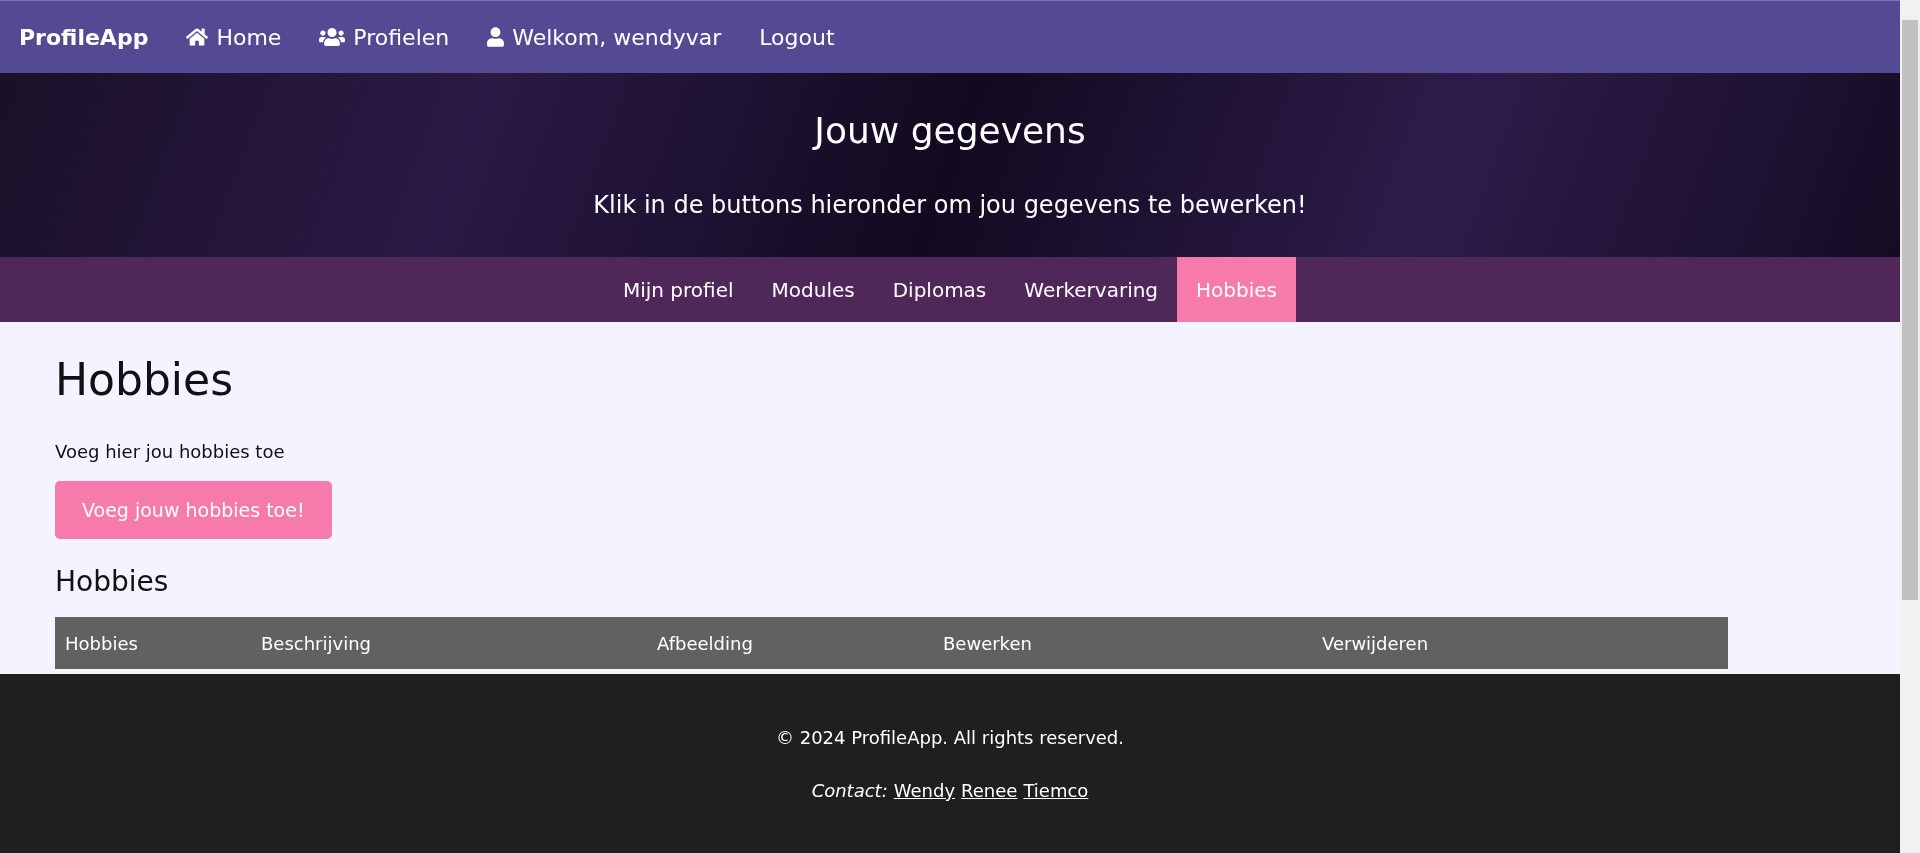  What do you see at coordinates (1910, 310) in the screenshot?
I see `scrollbar-thumb` at bounding box center [1910, 310].